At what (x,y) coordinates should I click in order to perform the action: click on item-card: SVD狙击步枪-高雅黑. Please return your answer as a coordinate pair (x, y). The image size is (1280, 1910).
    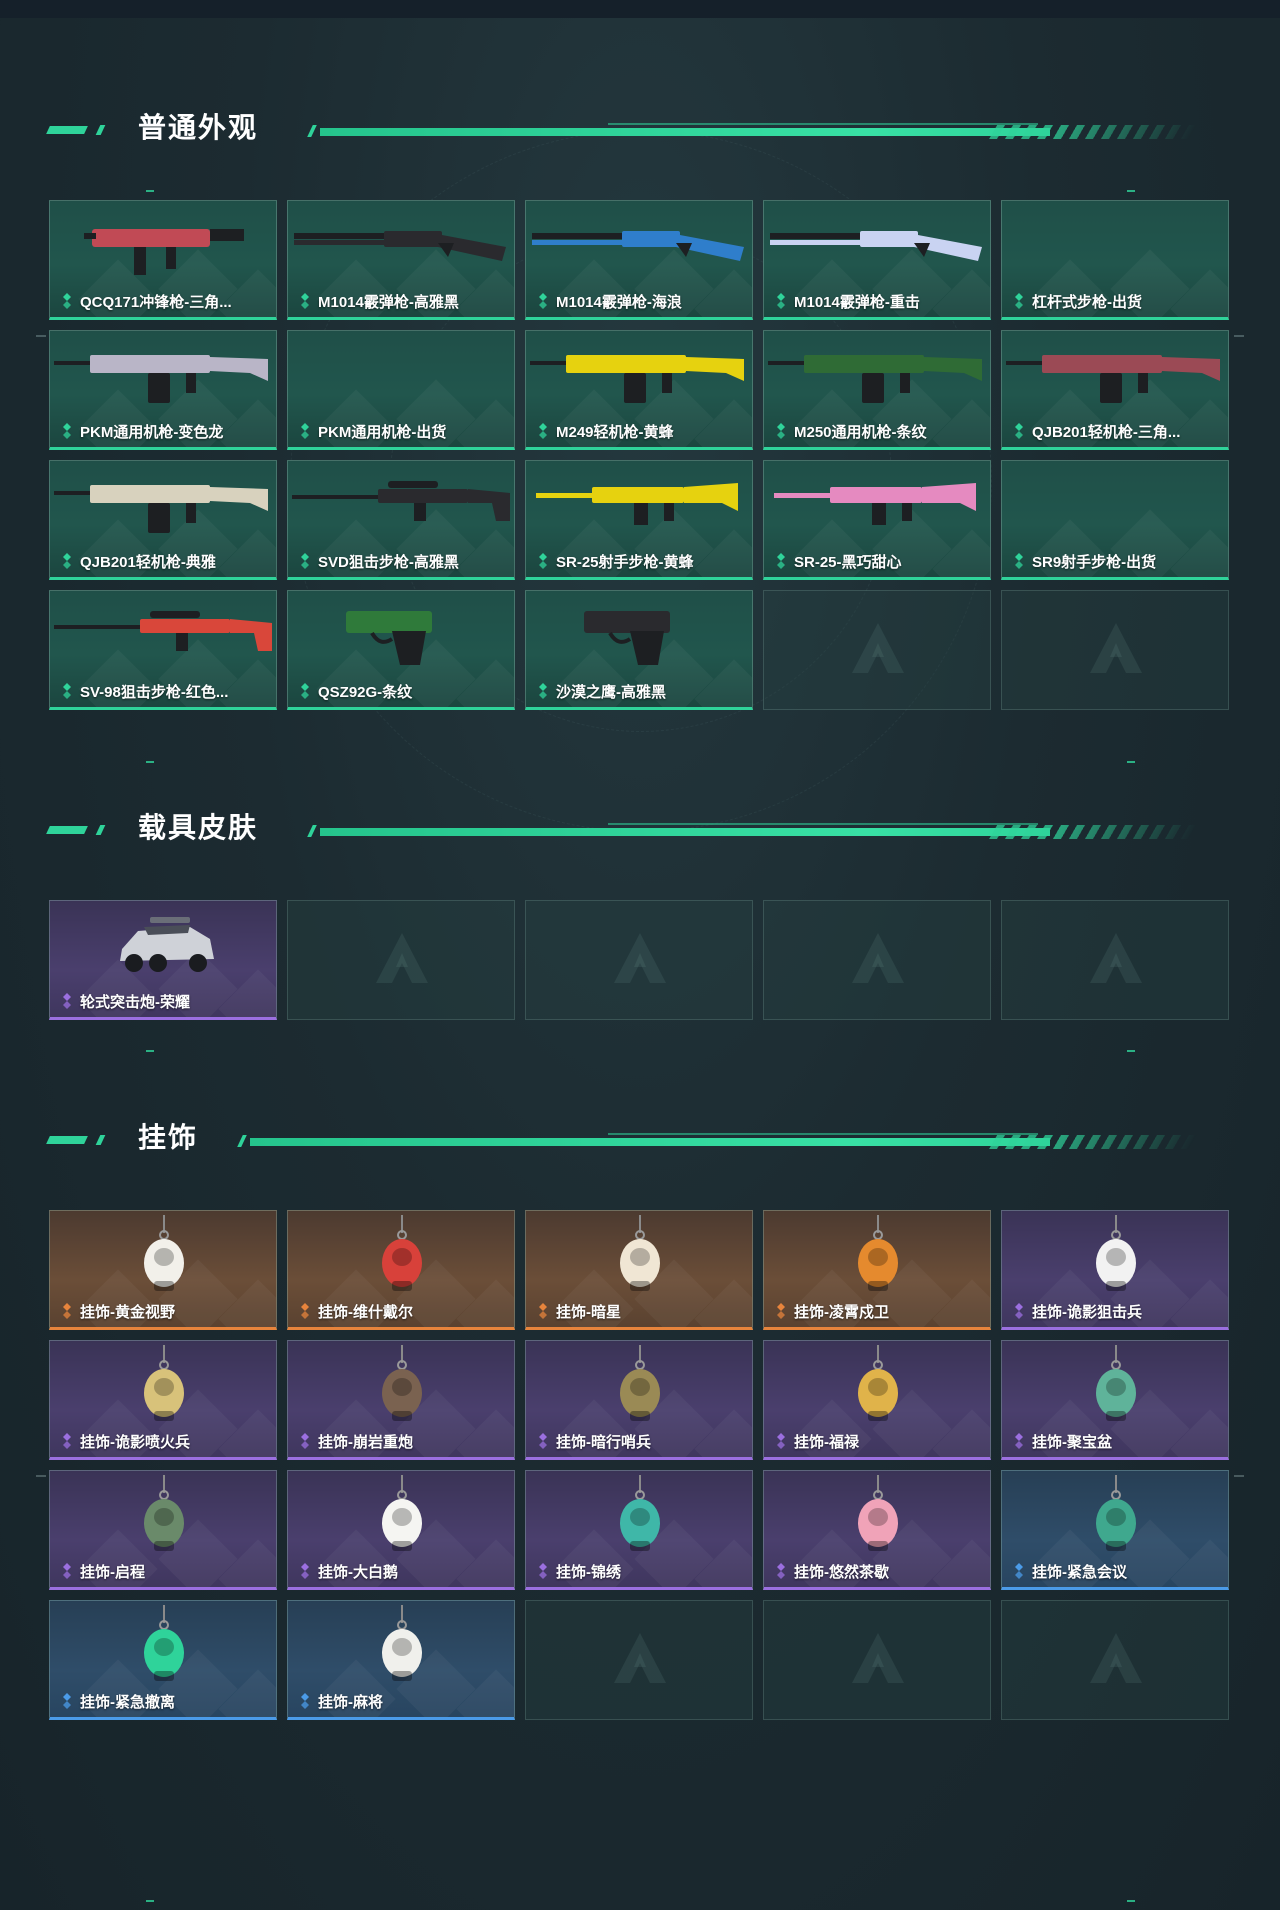
    Looking at the image, I should click on (401, 520).